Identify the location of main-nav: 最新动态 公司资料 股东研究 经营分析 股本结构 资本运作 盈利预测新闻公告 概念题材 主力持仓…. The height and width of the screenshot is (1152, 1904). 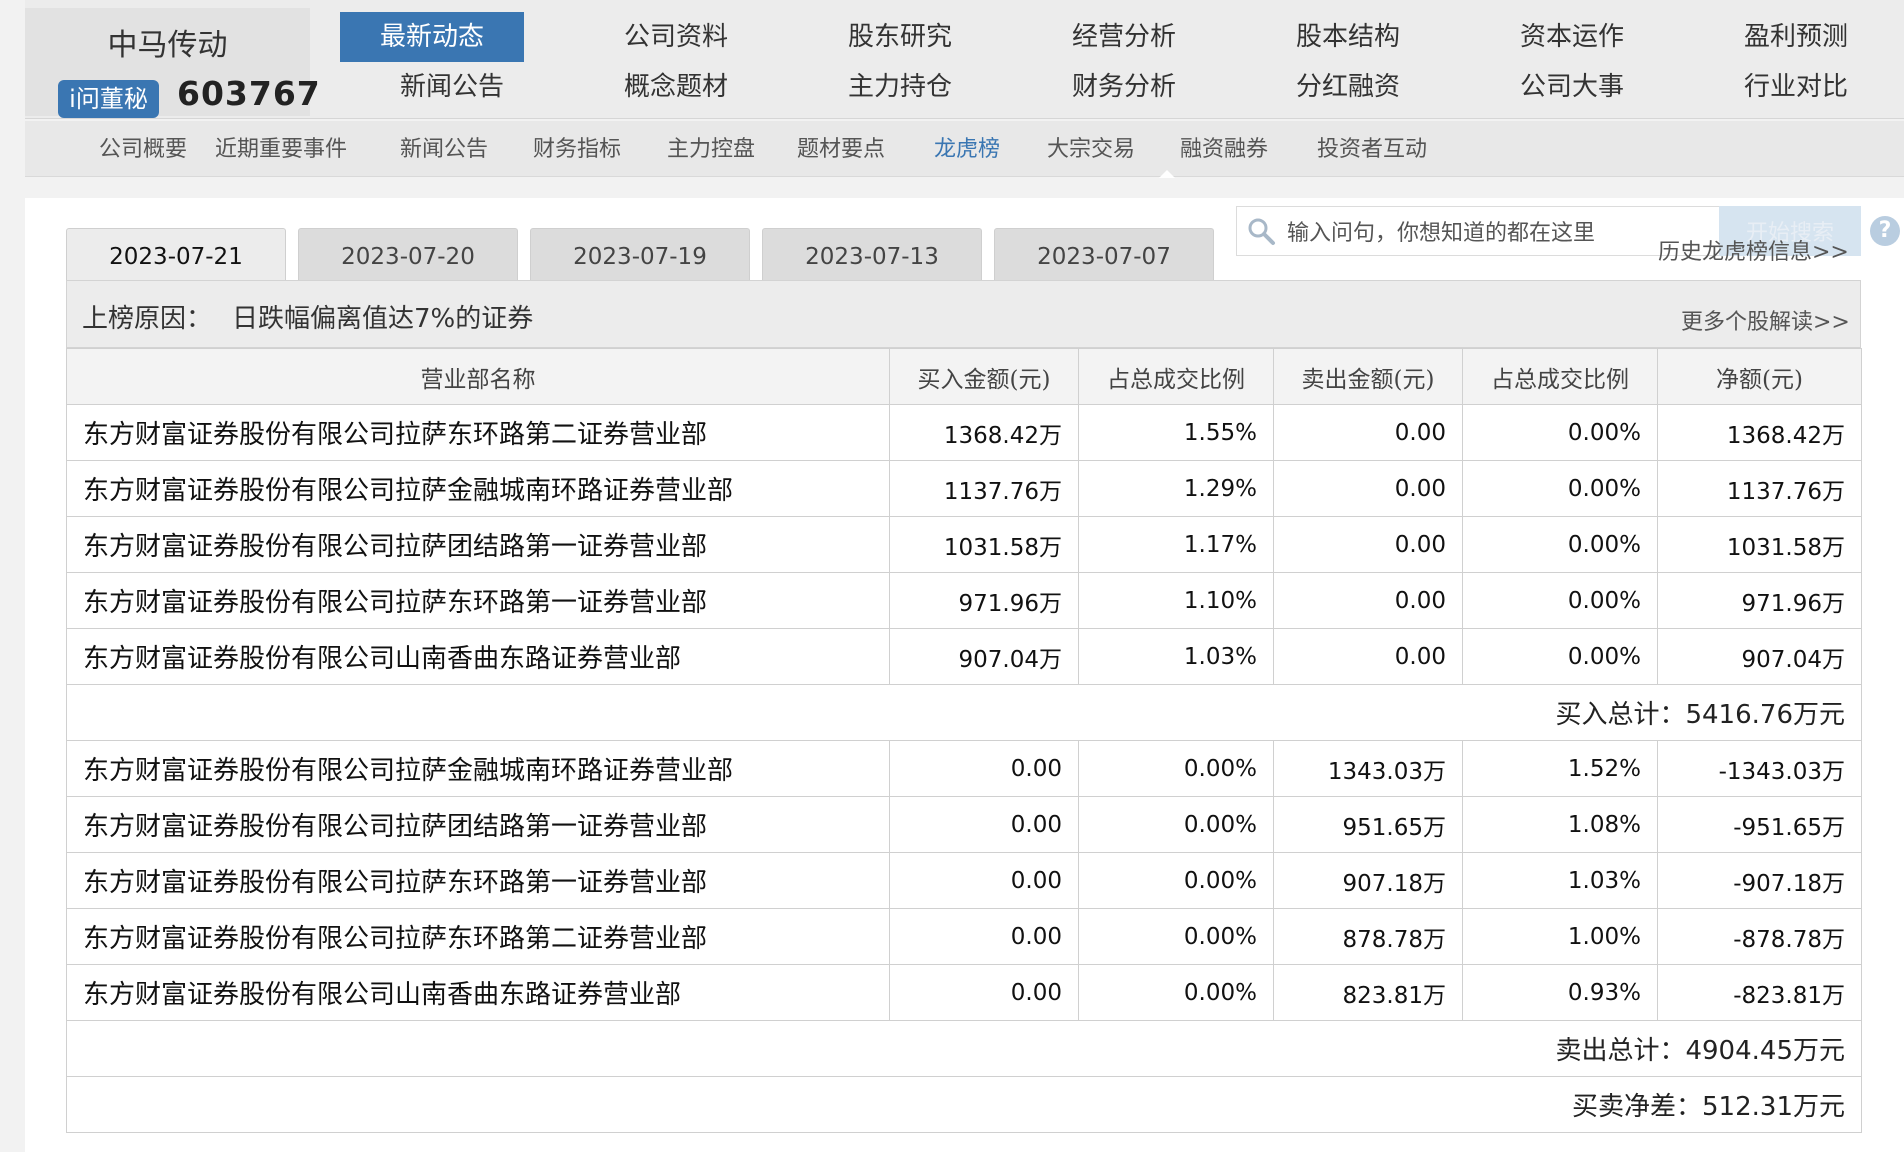
(1122, 62).